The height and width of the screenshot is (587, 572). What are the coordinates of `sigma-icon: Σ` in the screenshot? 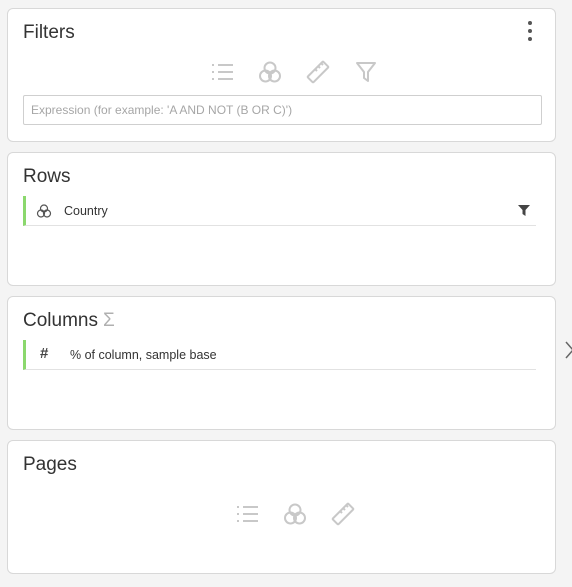 It's located at (109, 321).